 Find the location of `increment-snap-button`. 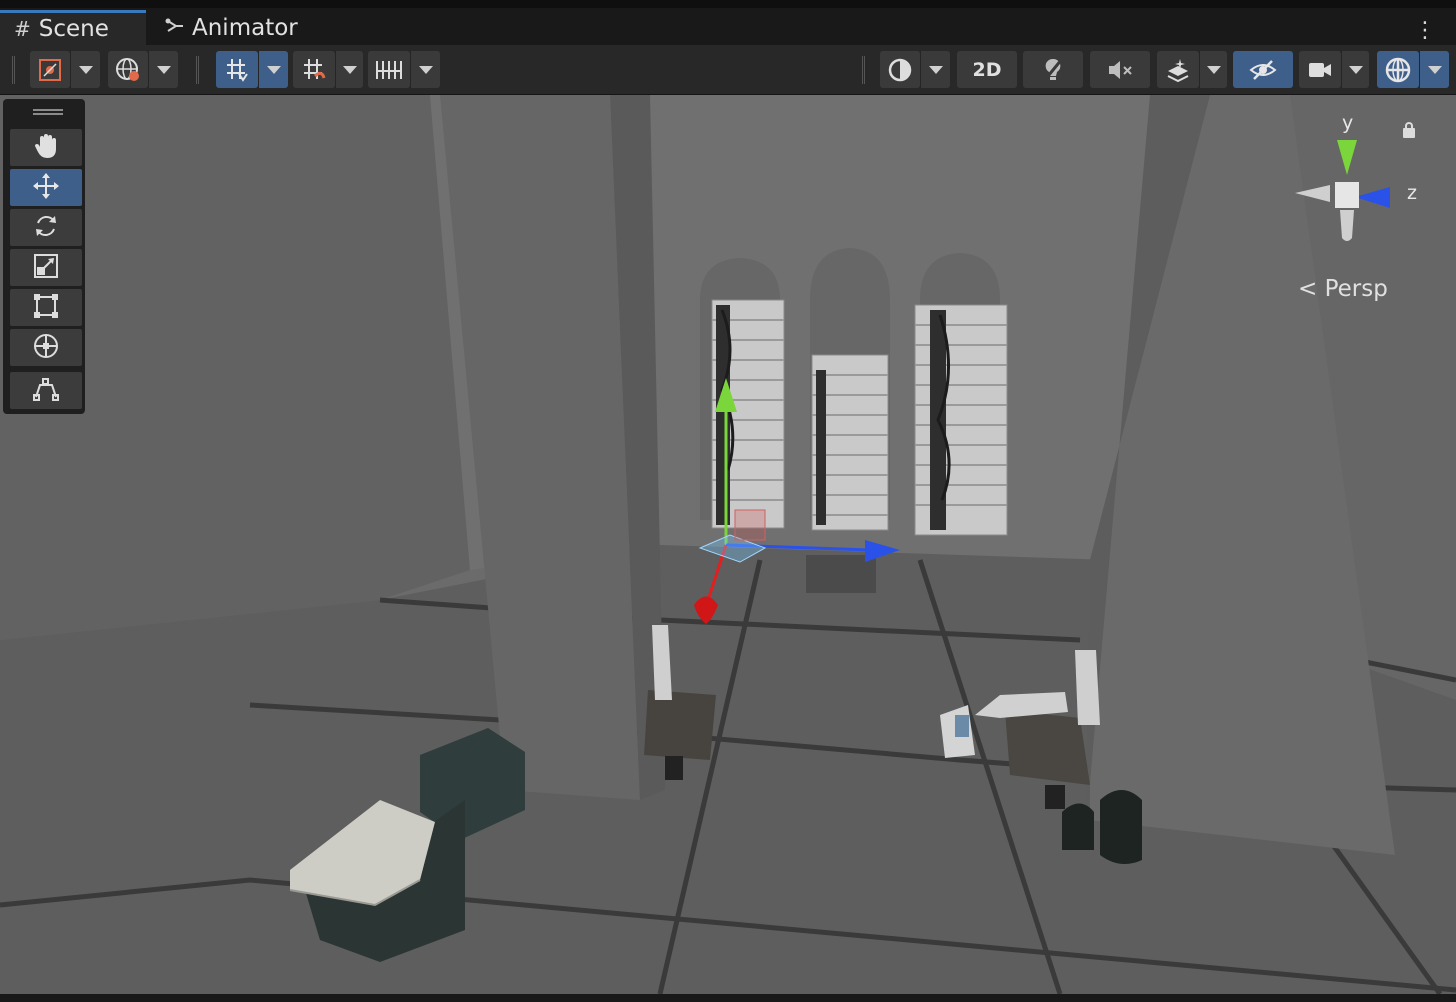

increment-snap-button is located at coordinates (314, 69).